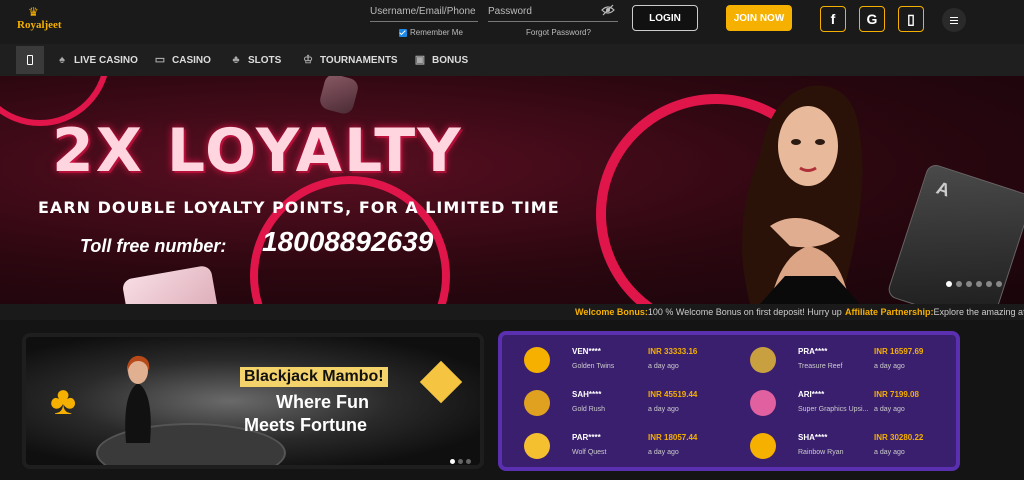  Describe the element at coordinates (62, 60) in the screenshot. I see `live-casino-icon: ♠` at that location.